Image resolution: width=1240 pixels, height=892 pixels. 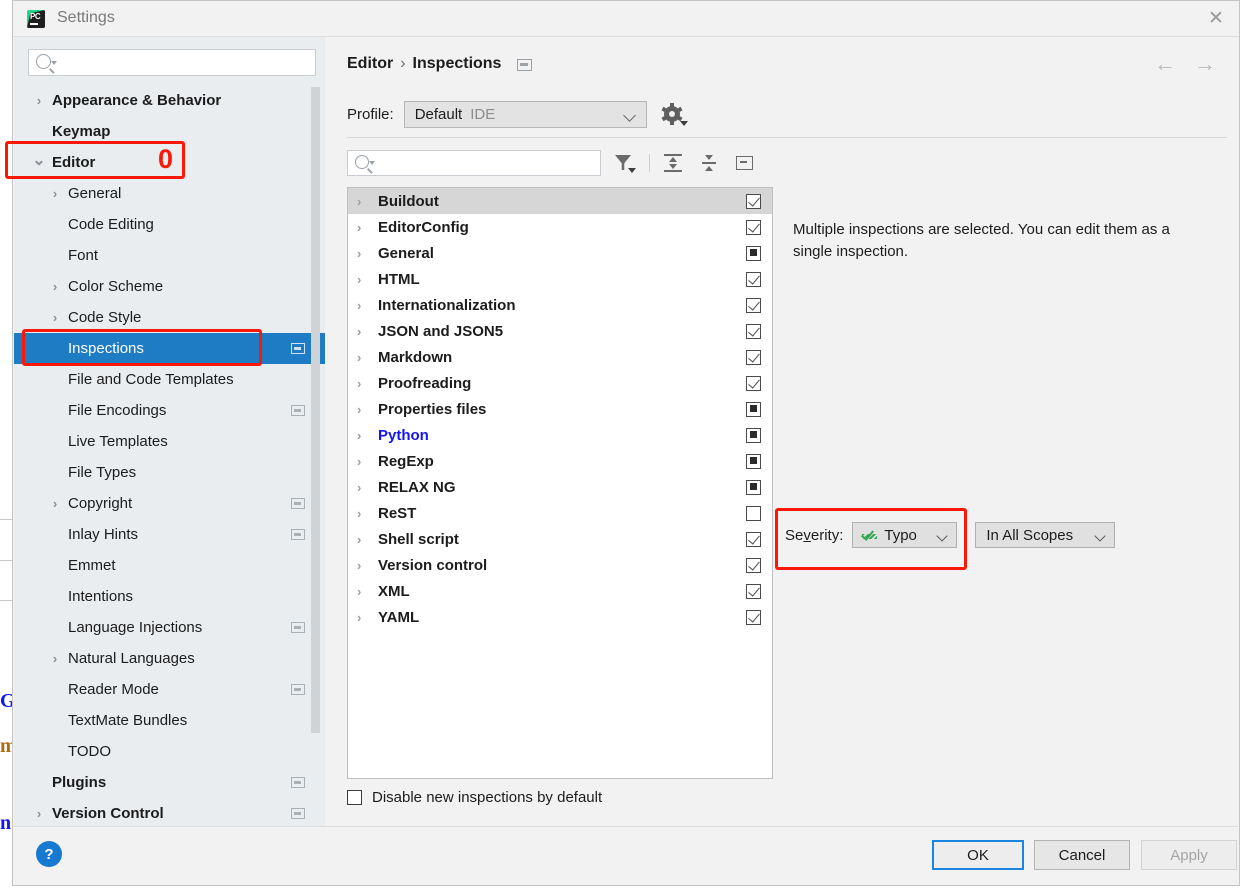 What do you see at coordinates (1045, 535) in the screenshot?
I see `scope-select: In All Scopes` at bounding box center [1045, 535].